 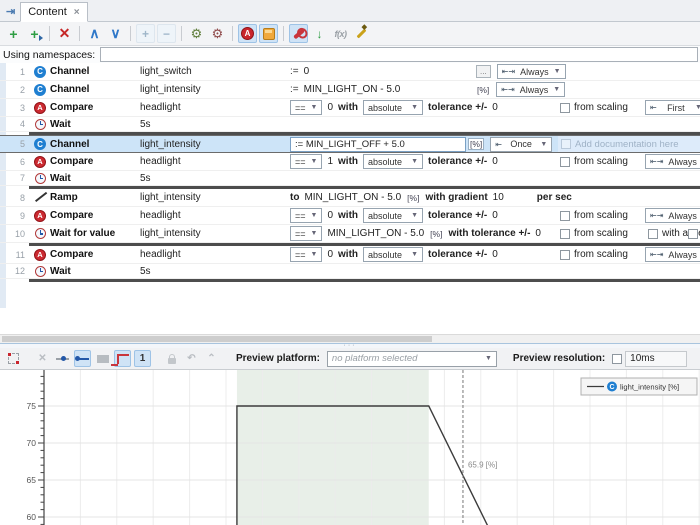 What do you see at coordinates (350, 124) in the screenshot?
I see `table-row-4: 4 Wait 5s` at bounding box center [350, 124].